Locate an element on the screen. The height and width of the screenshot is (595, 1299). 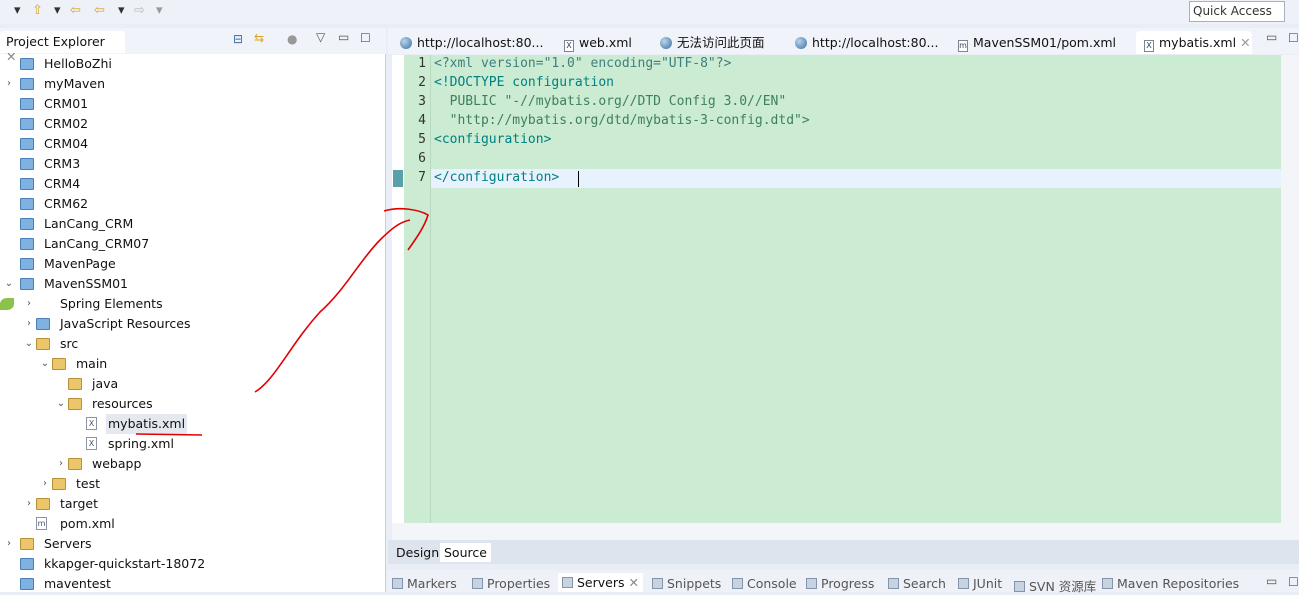
tree-item: MavenPage is located at coordinates (193, 264).